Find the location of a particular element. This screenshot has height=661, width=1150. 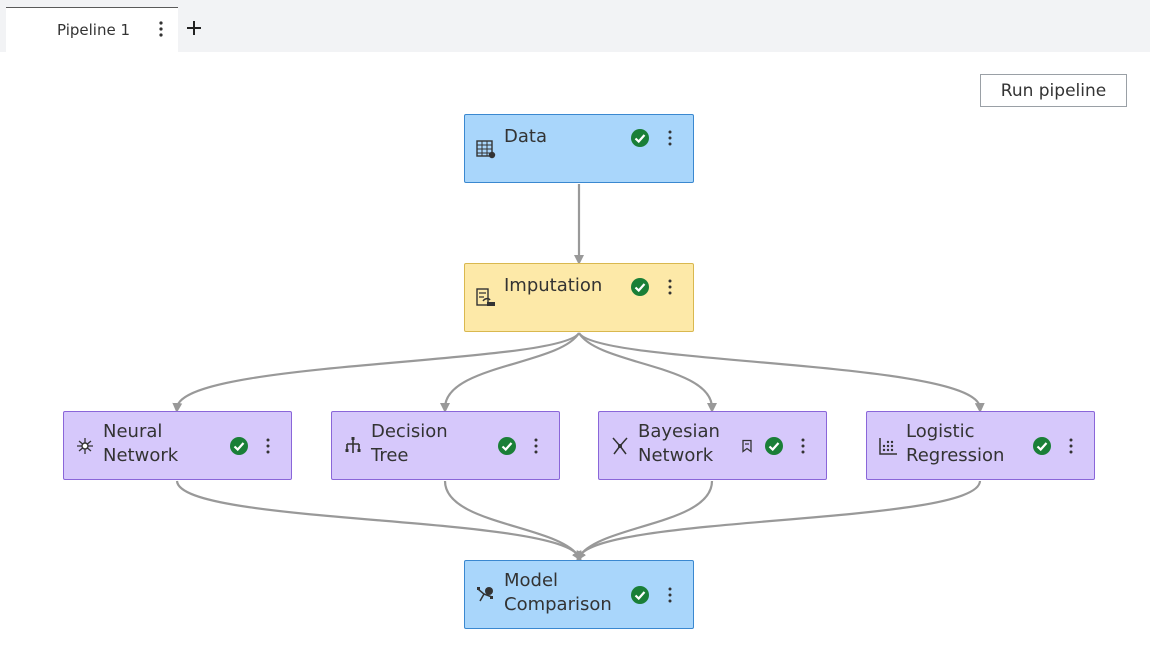

data-table-icon is located at coordinates (486, 149).